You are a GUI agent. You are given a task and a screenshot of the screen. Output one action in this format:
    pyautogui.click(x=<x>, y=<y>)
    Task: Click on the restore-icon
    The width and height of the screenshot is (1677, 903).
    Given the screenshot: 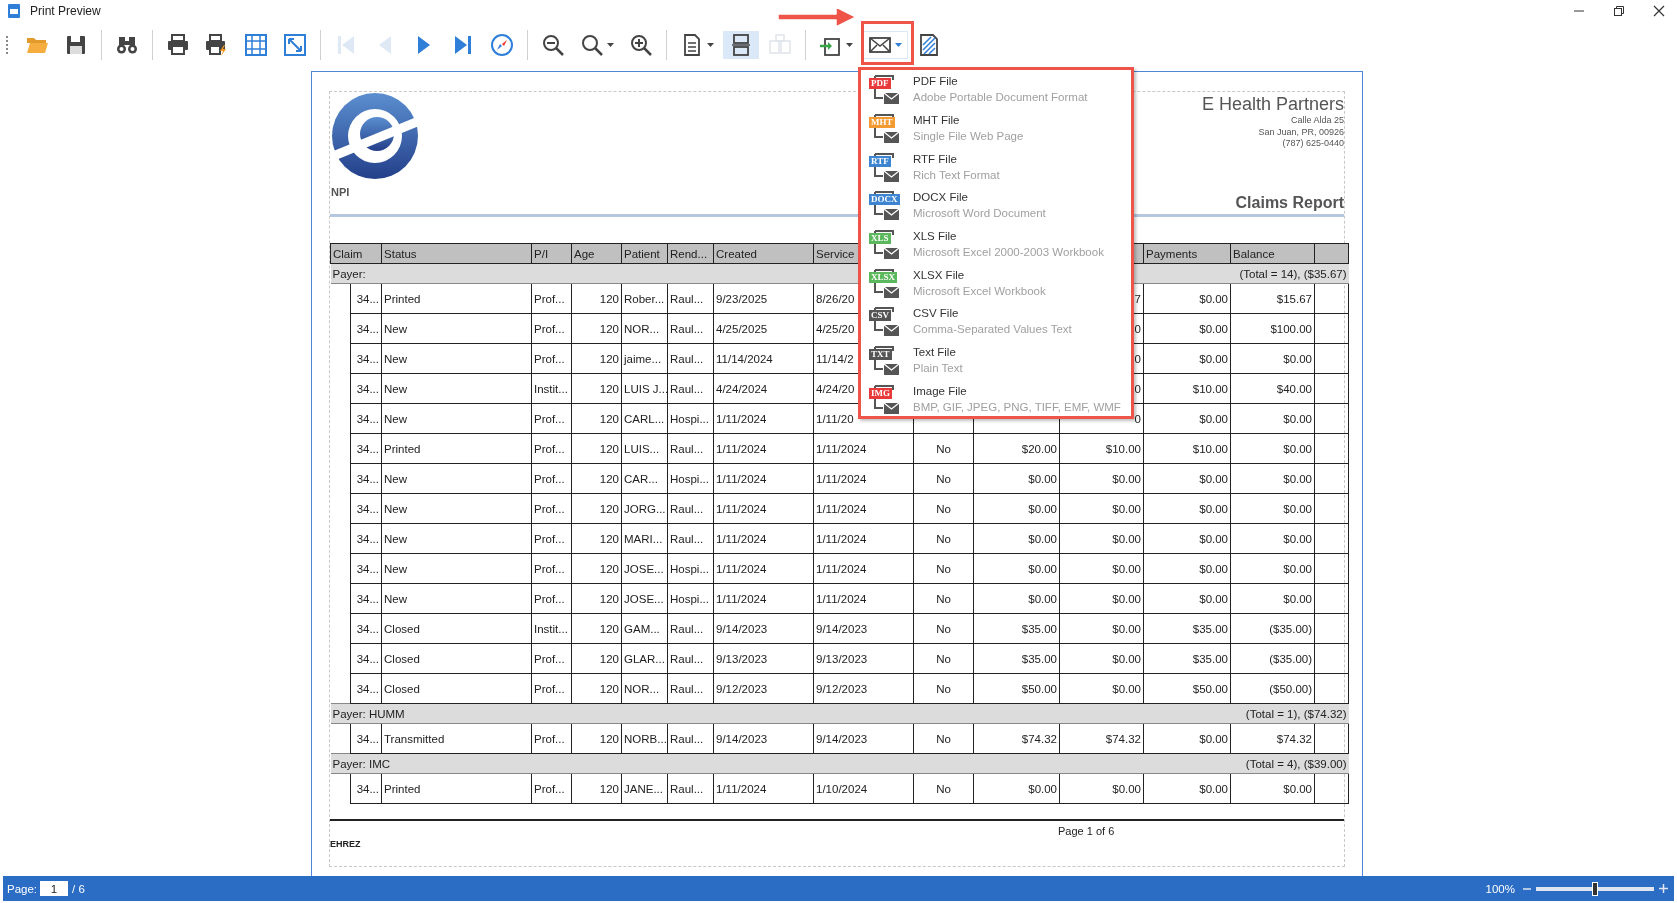 What is the action you would take?
    pyautogui.click(x=1619, y=11)
    